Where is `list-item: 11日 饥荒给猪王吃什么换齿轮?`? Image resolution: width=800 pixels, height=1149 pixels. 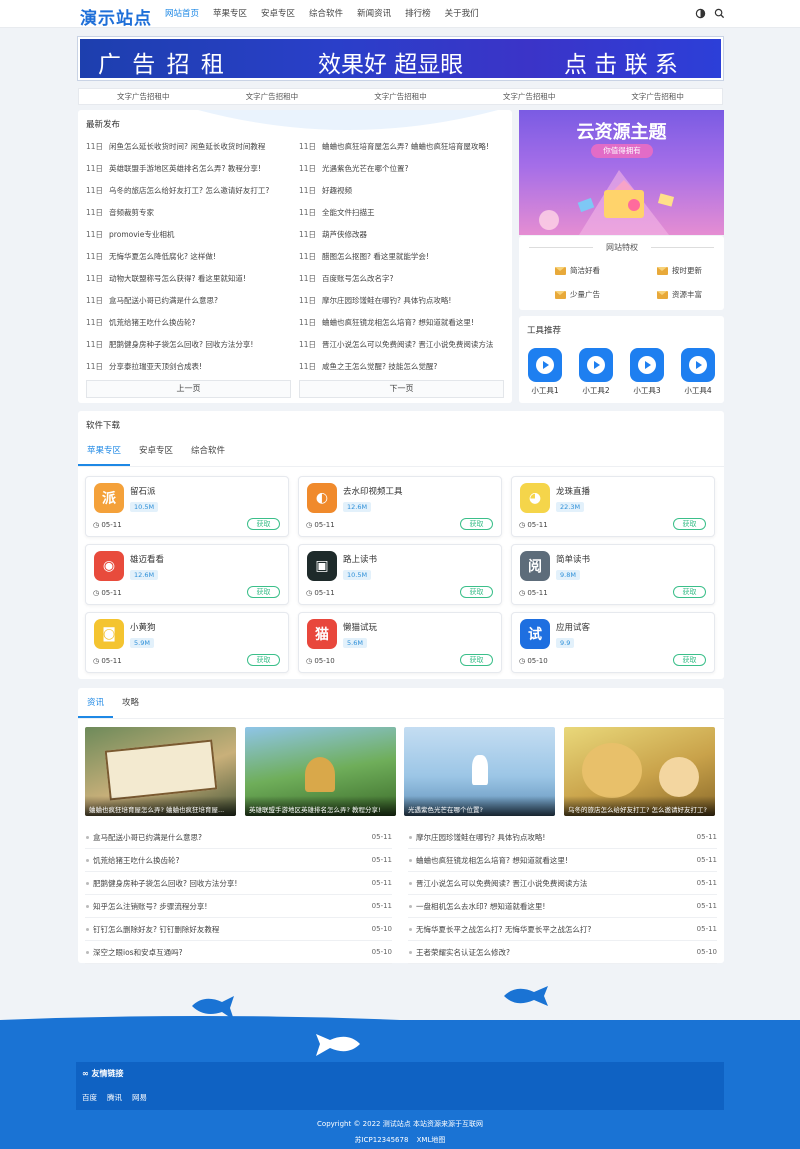
list-item: 11日 饥荒给猪王吃什么换齿轮? is located at coordinates (188, 323).